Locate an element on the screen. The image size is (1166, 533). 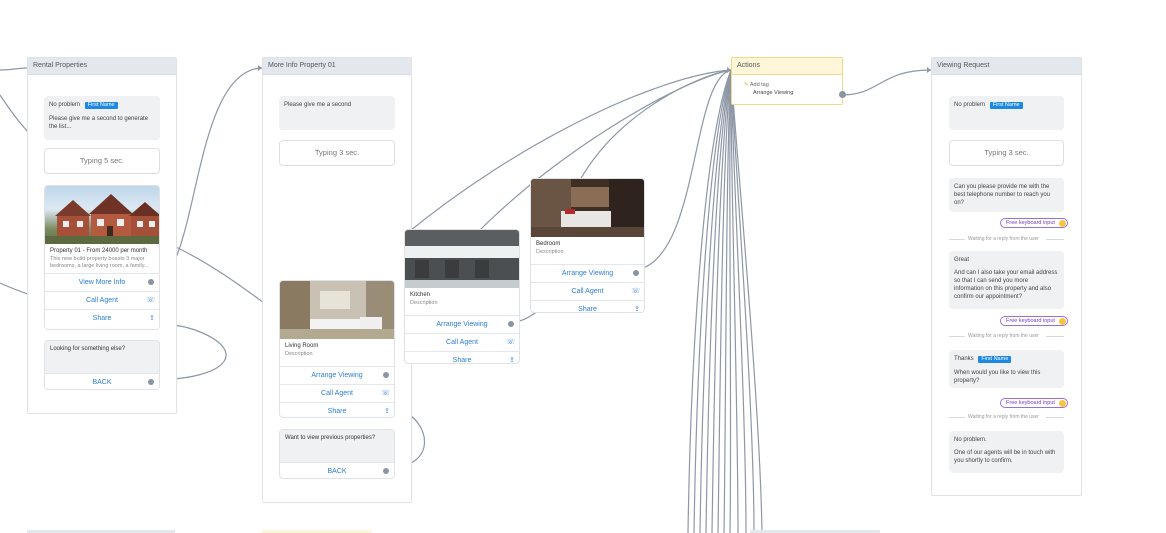
card-title: Living Room is located at coordinates (302, 346).